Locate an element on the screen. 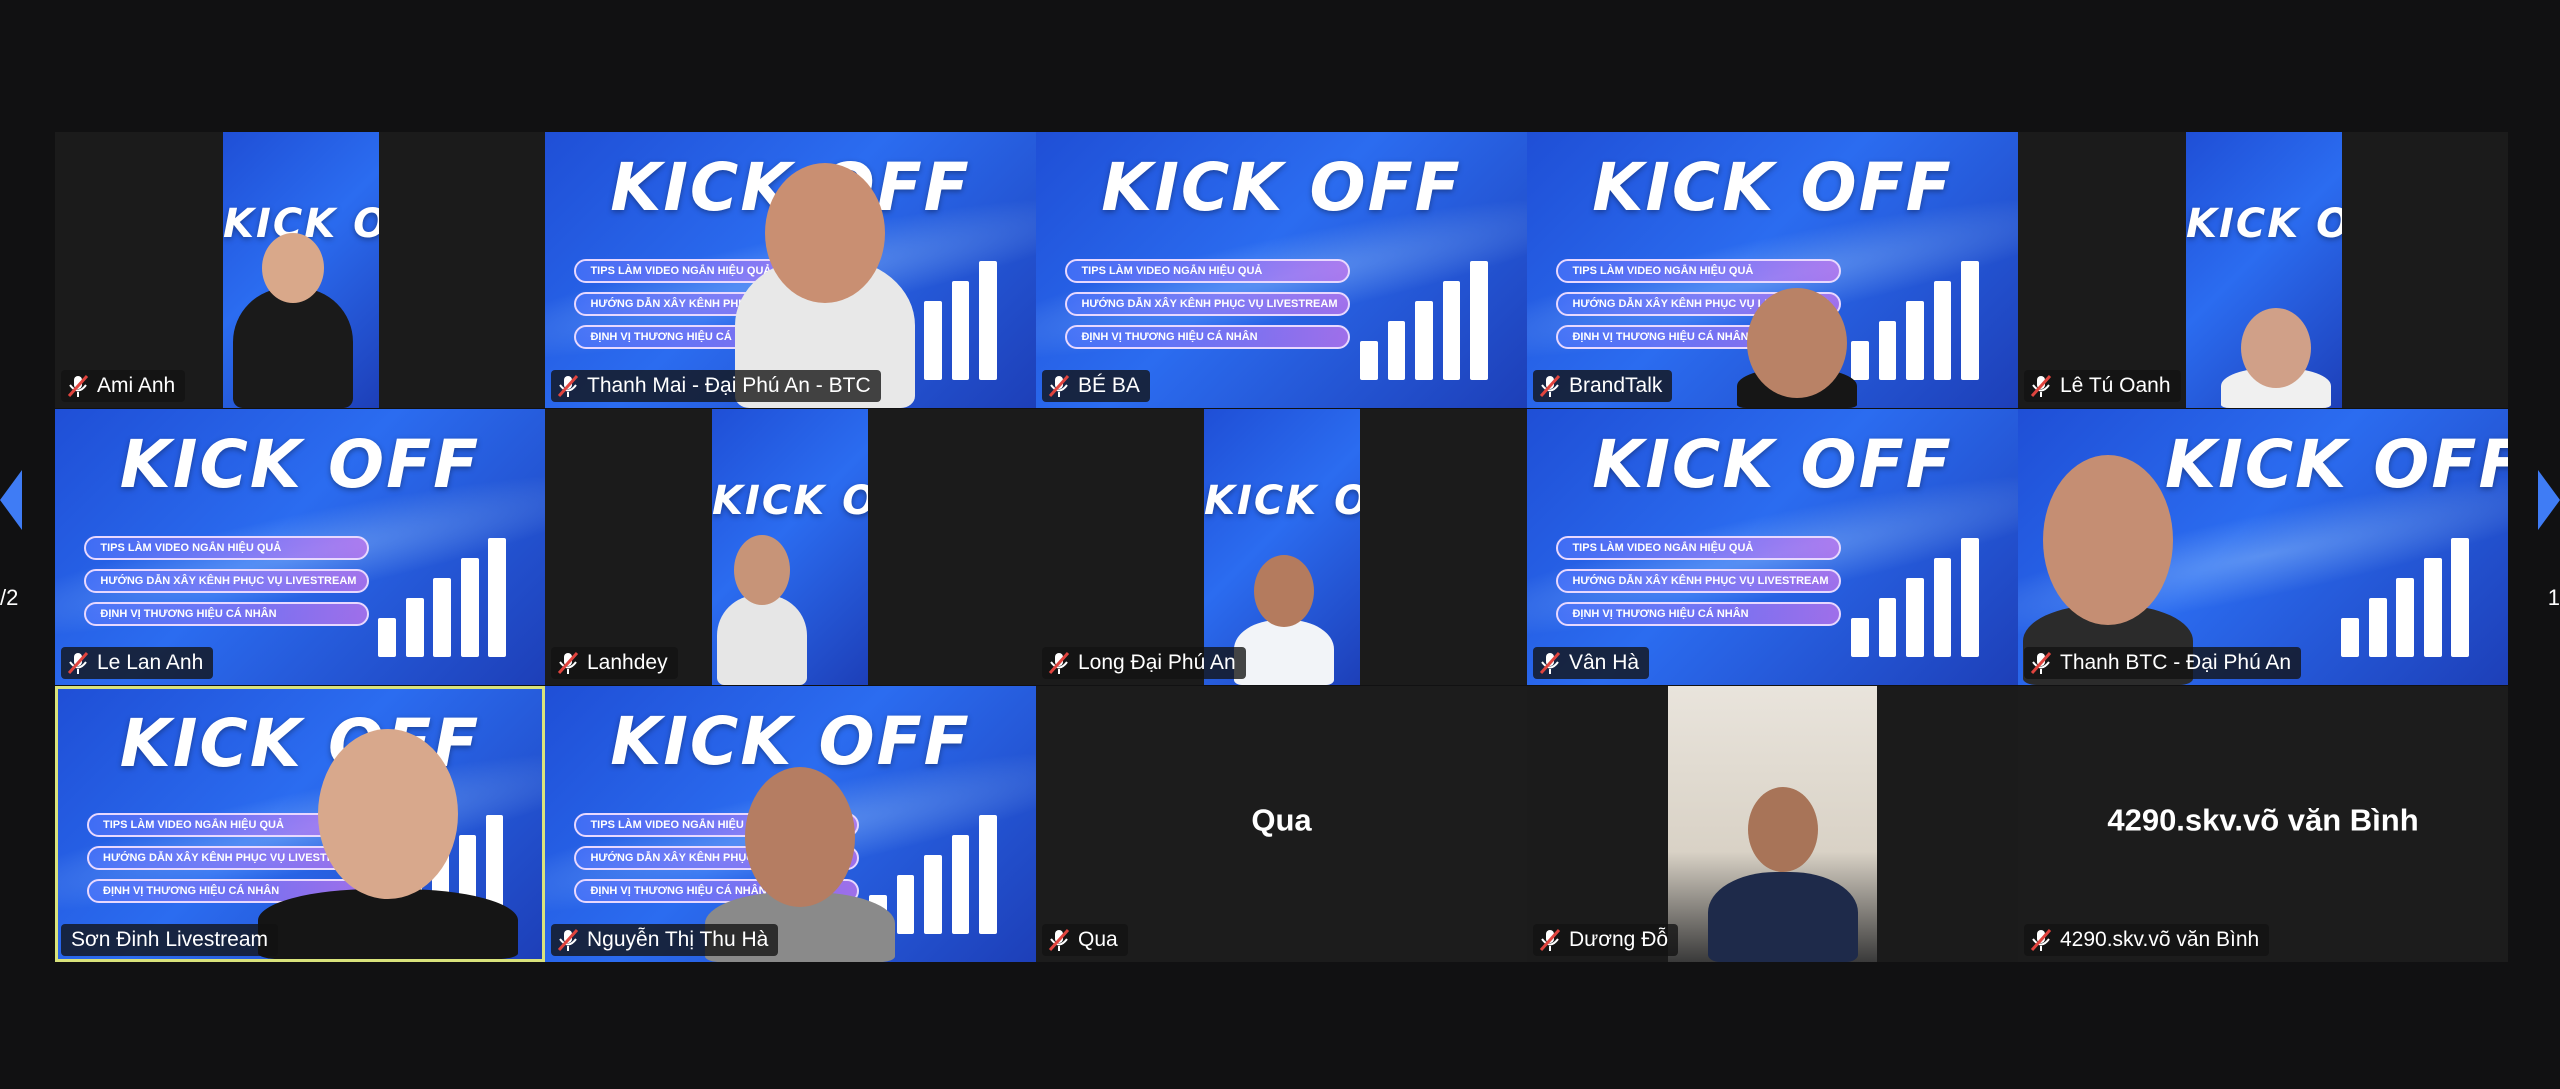  previous-page-button is located at coordinates (11, 500).